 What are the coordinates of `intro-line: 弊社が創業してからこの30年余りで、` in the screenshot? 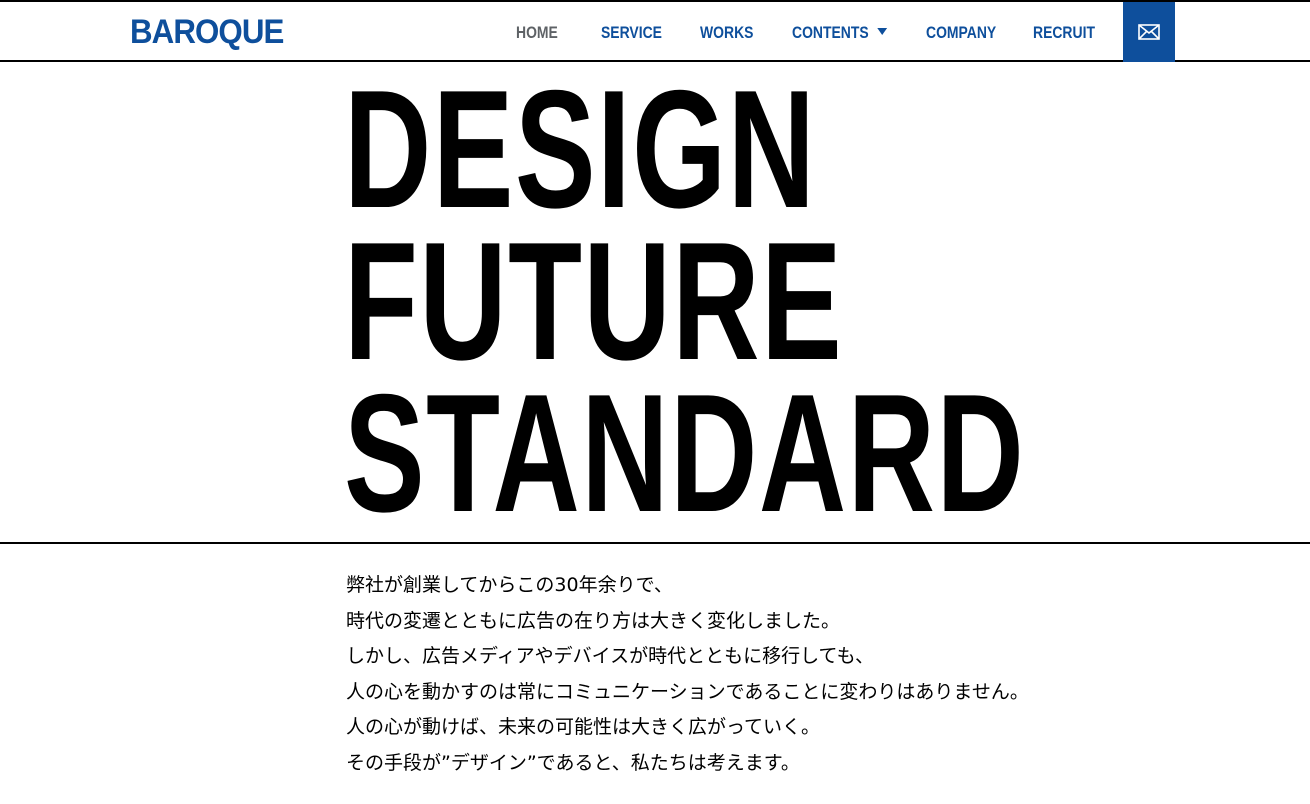 It's located at (509, 585).